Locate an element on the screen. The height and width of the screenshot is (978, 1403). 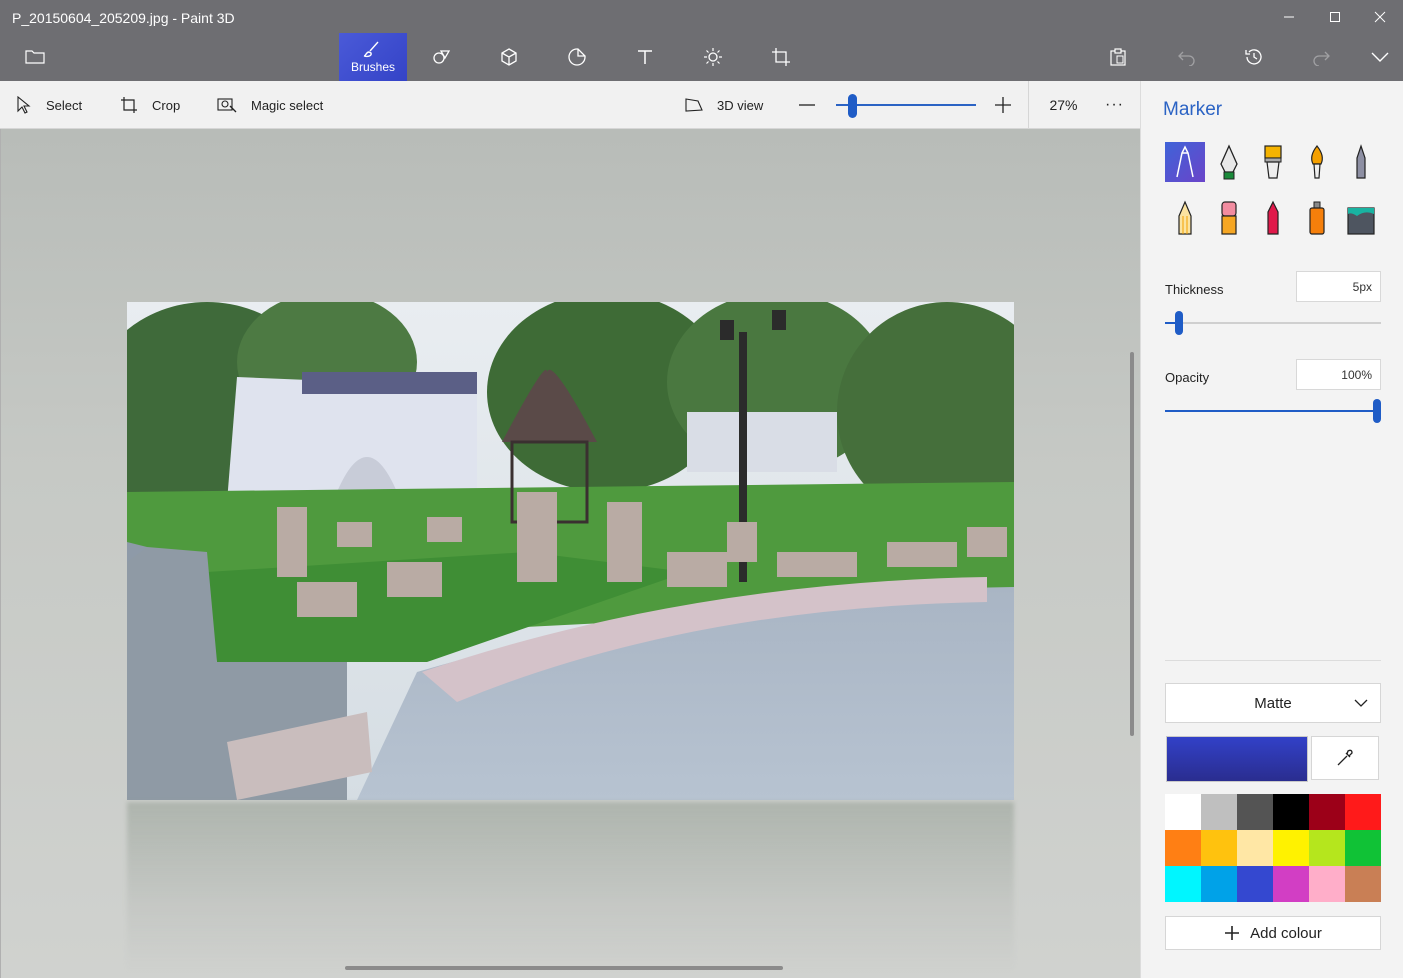
add-colour-label: Add colour is located at coordinates (1286, 933).